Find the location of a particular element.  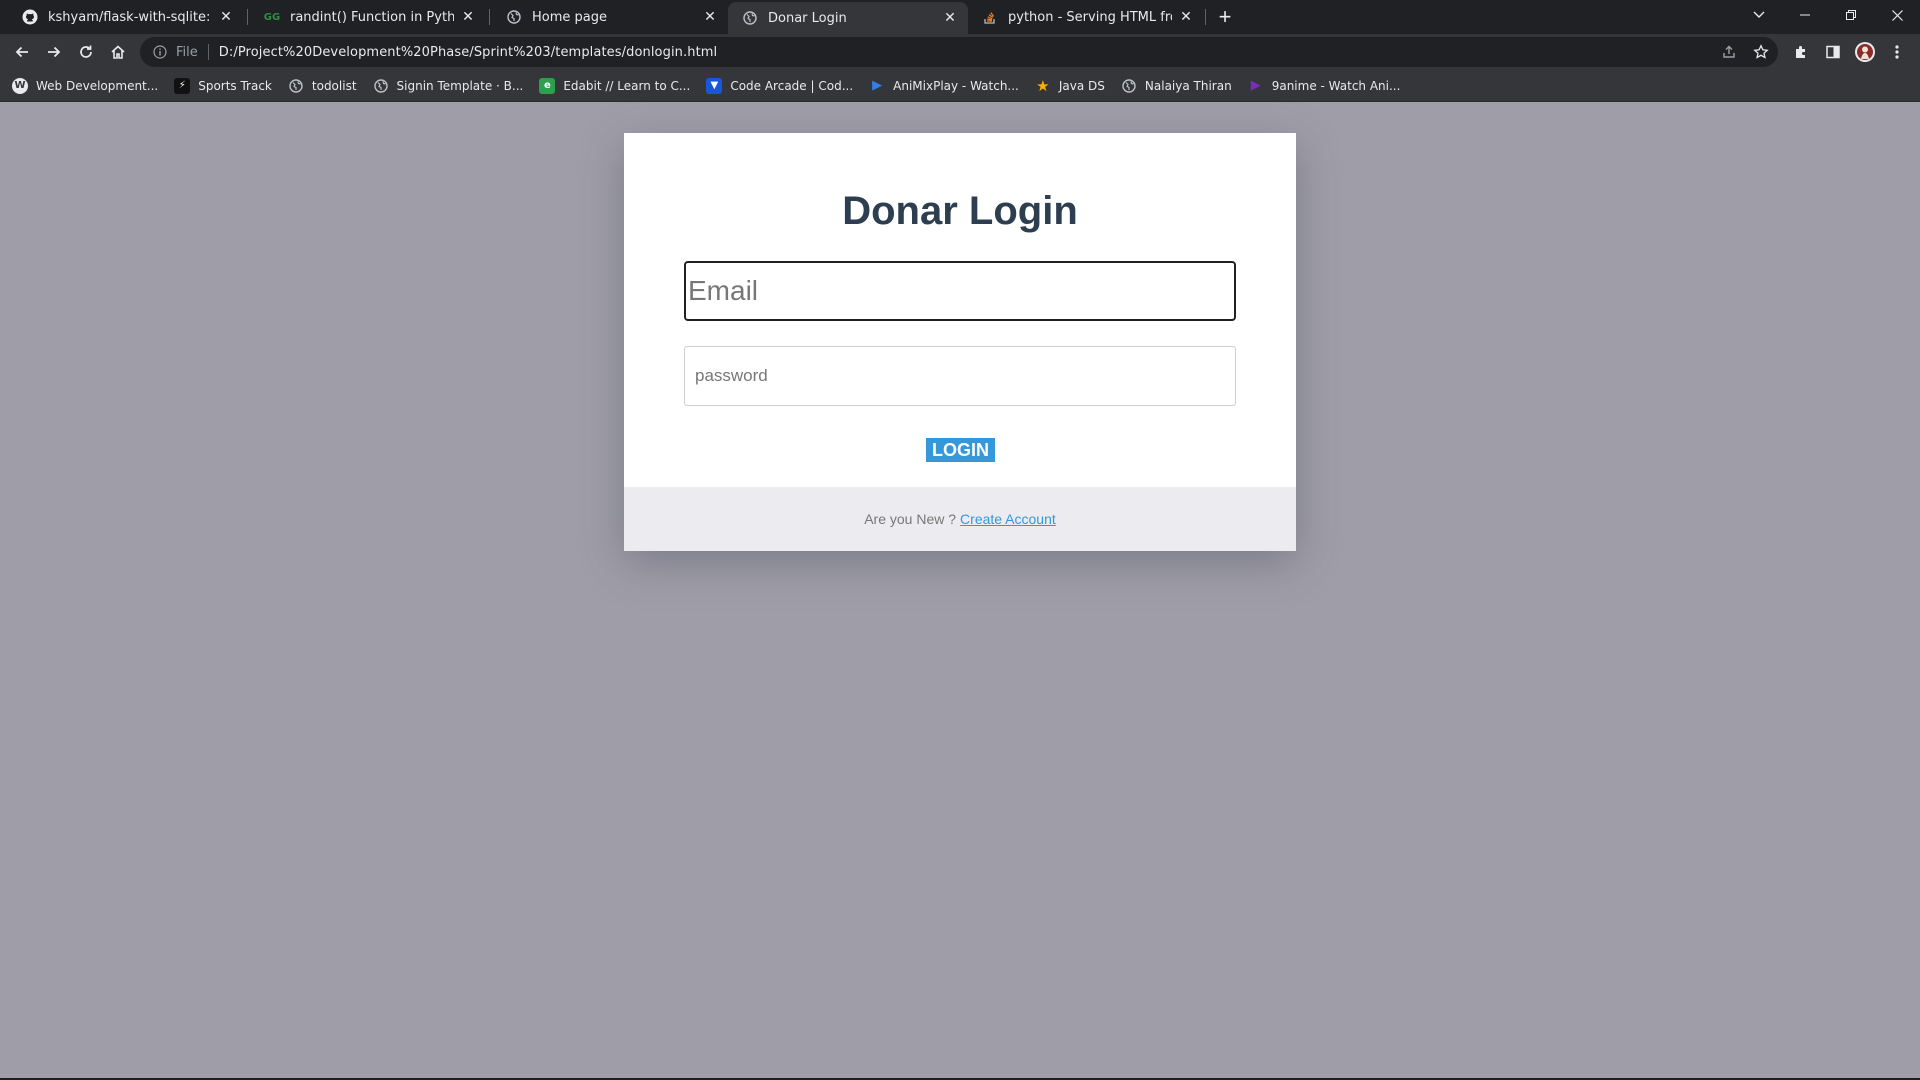

bookmark-label: Sports Track is located at coordinates (235, 85).